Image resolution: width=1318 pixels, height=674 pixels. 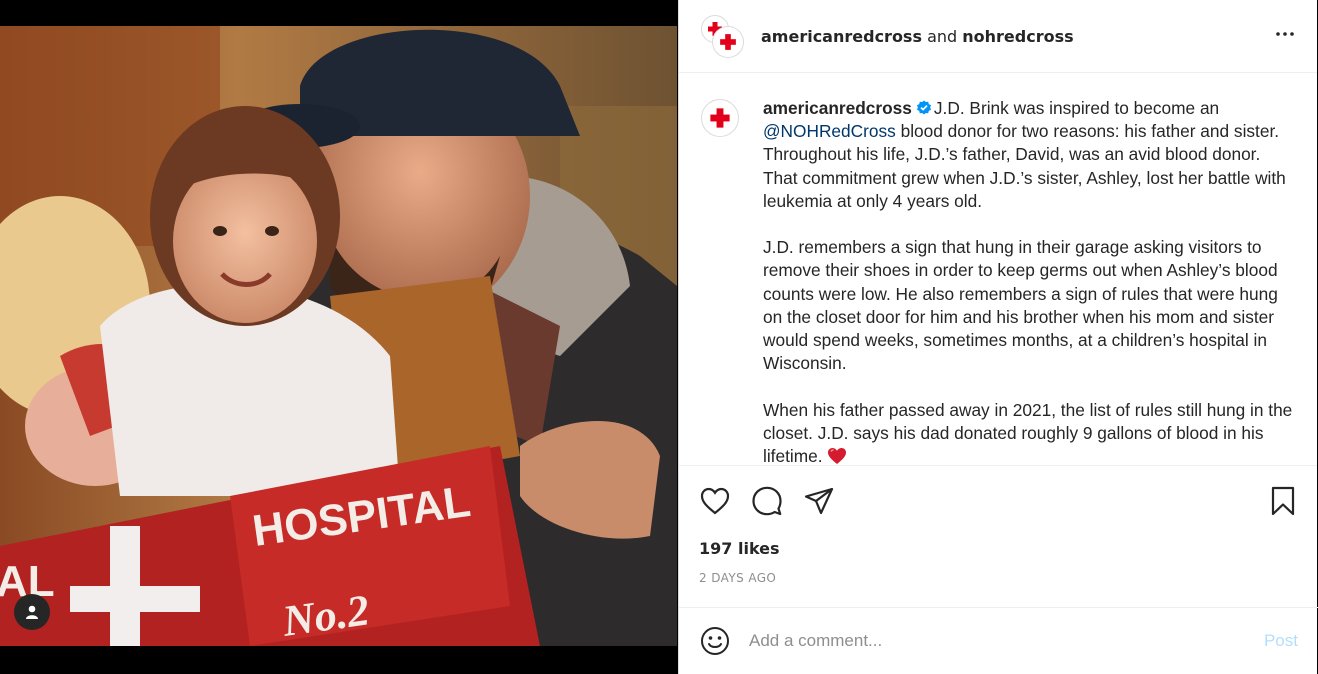 What do you see at coordinates (837, 456) in the screenshot?
I see `red-heart-emoji-icon` at bounding box center [837, 456].